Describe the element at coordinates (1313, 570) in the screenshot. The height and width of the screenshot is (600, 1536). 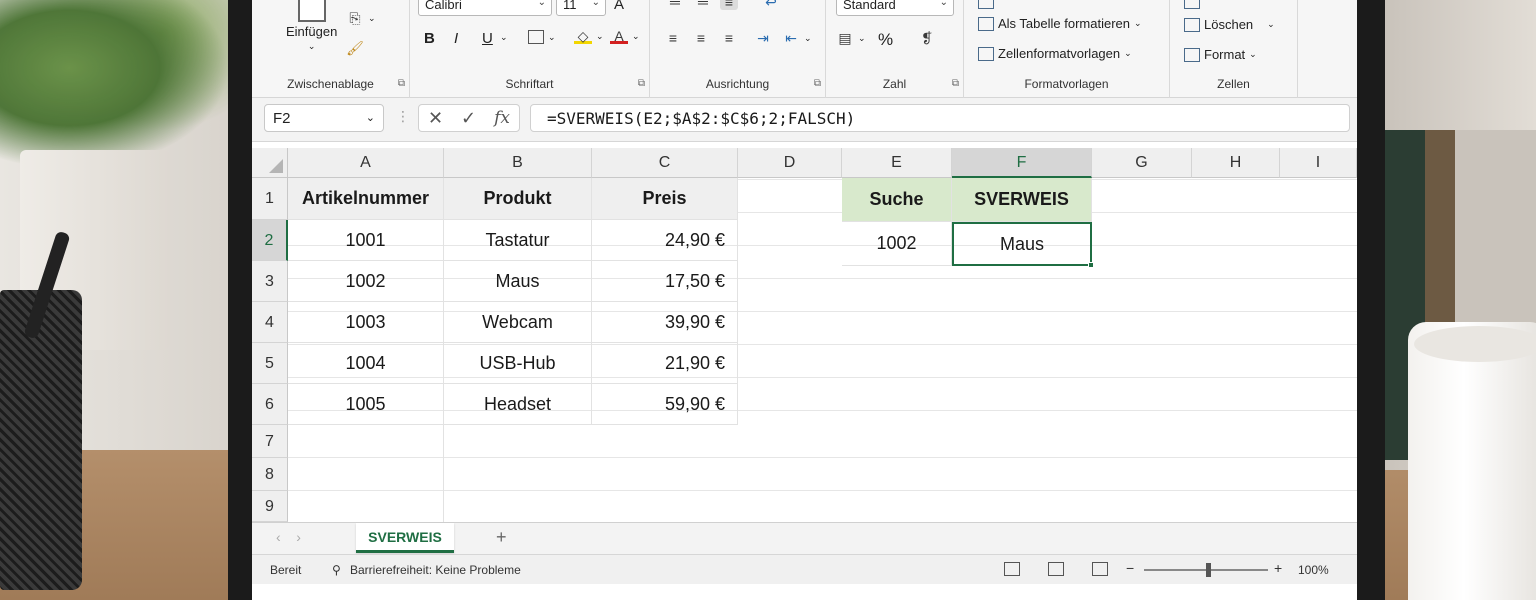
I see `zoom-level: 100%` at that location.